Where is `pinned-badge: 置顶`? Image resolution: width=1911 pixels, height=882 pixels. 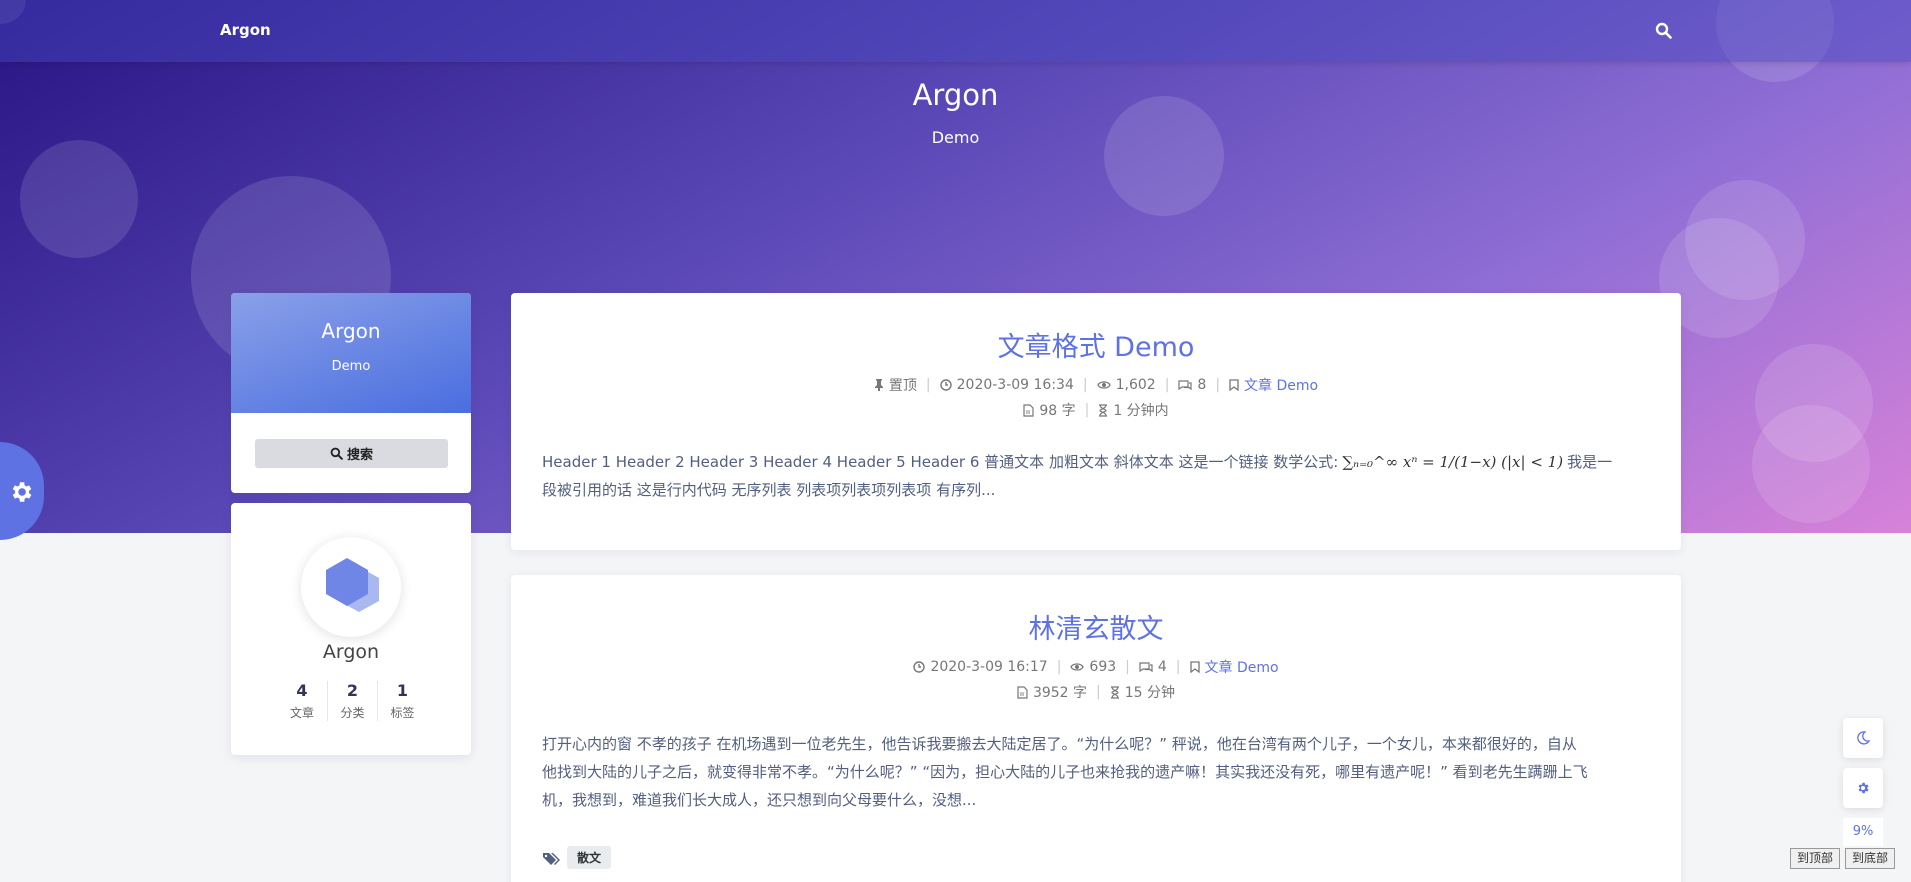
pinned-badge: 置顶 is located at coordinates (895, 385).